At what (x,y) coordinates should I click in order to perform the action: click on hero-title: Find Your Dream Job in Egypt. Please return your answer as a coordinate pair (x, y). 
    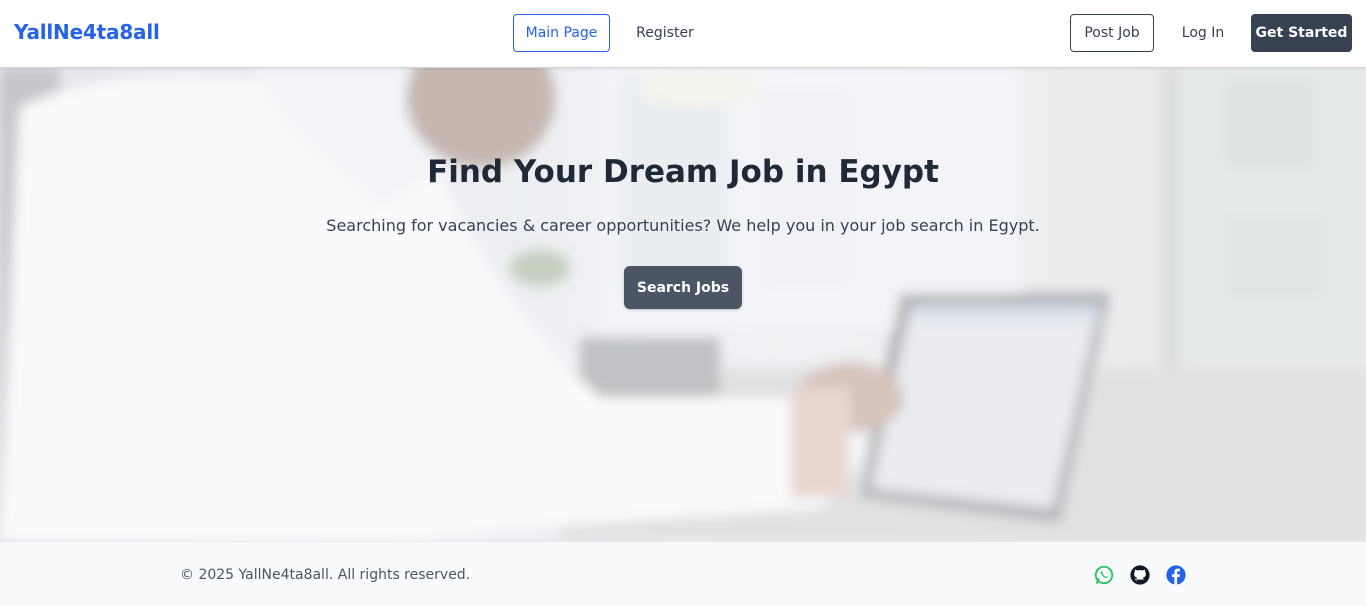
    Looking at the image, I should click on (683, 172).